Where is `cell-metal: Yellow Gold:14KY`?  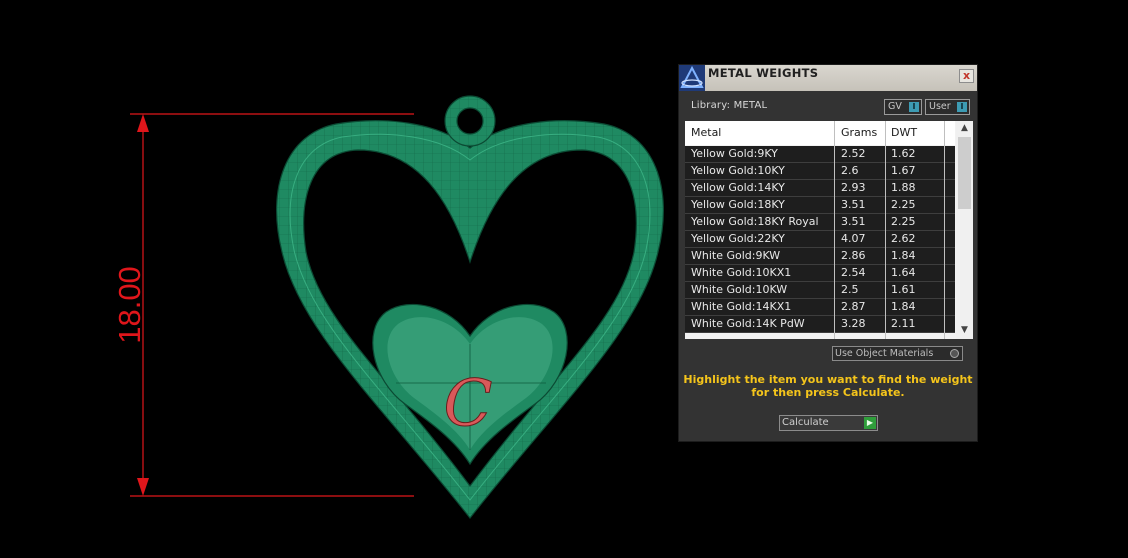 cell-metal: Yellow Gold:14KY is located at coordinates (738, 187).